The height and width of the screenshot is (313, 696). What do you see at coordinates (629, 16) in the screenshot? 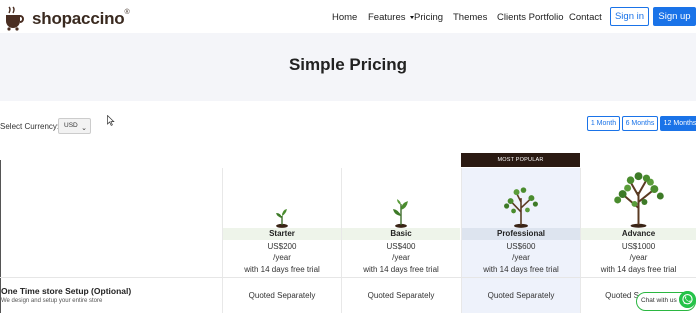
I see `signin-button: Sign in` at bounding box center [629, 16].